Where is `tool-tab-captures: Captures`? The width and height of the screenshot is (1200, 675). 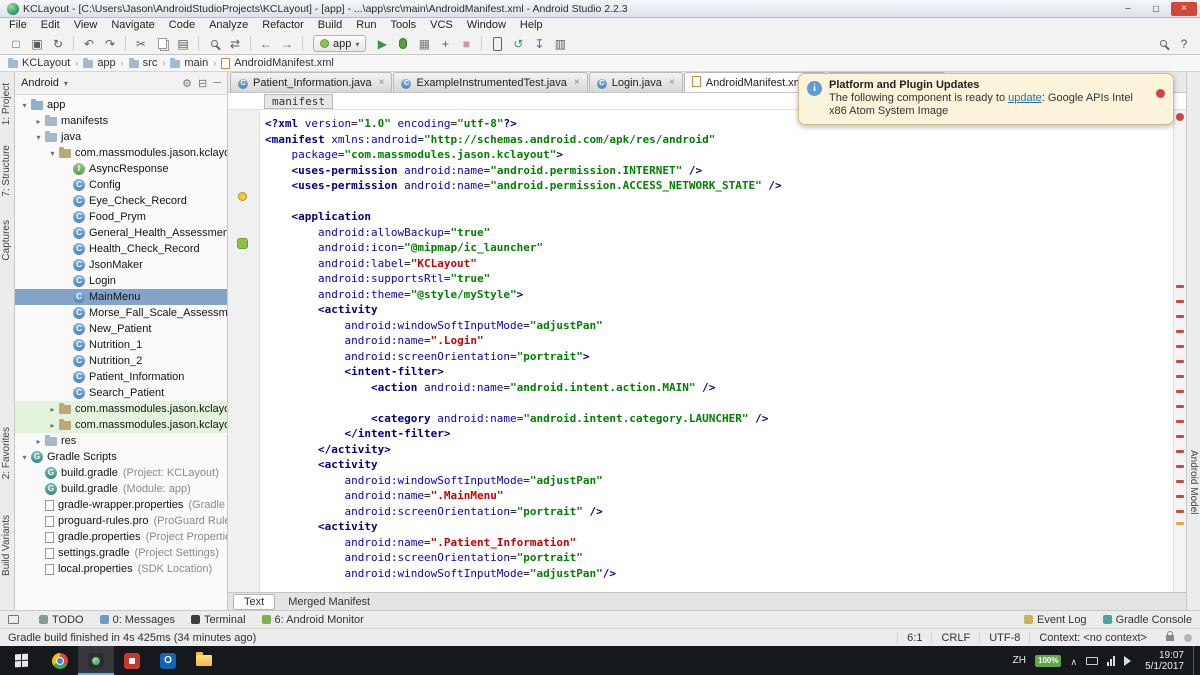
tool-tab-captures: Captures is located at coordinates (6, 240).